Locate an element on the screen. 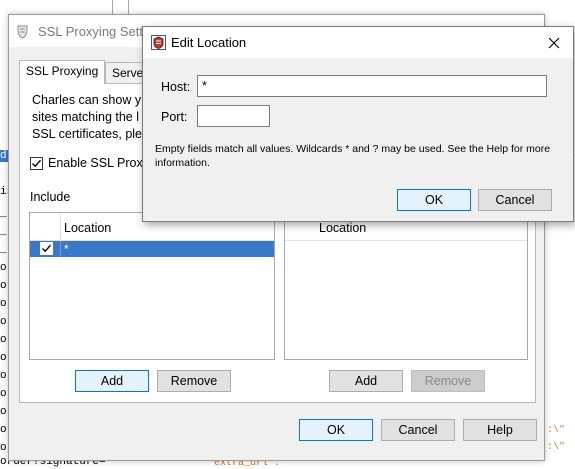 This screenshot has height=469, width=575. row-location: * is located at coordinates (66, 249).